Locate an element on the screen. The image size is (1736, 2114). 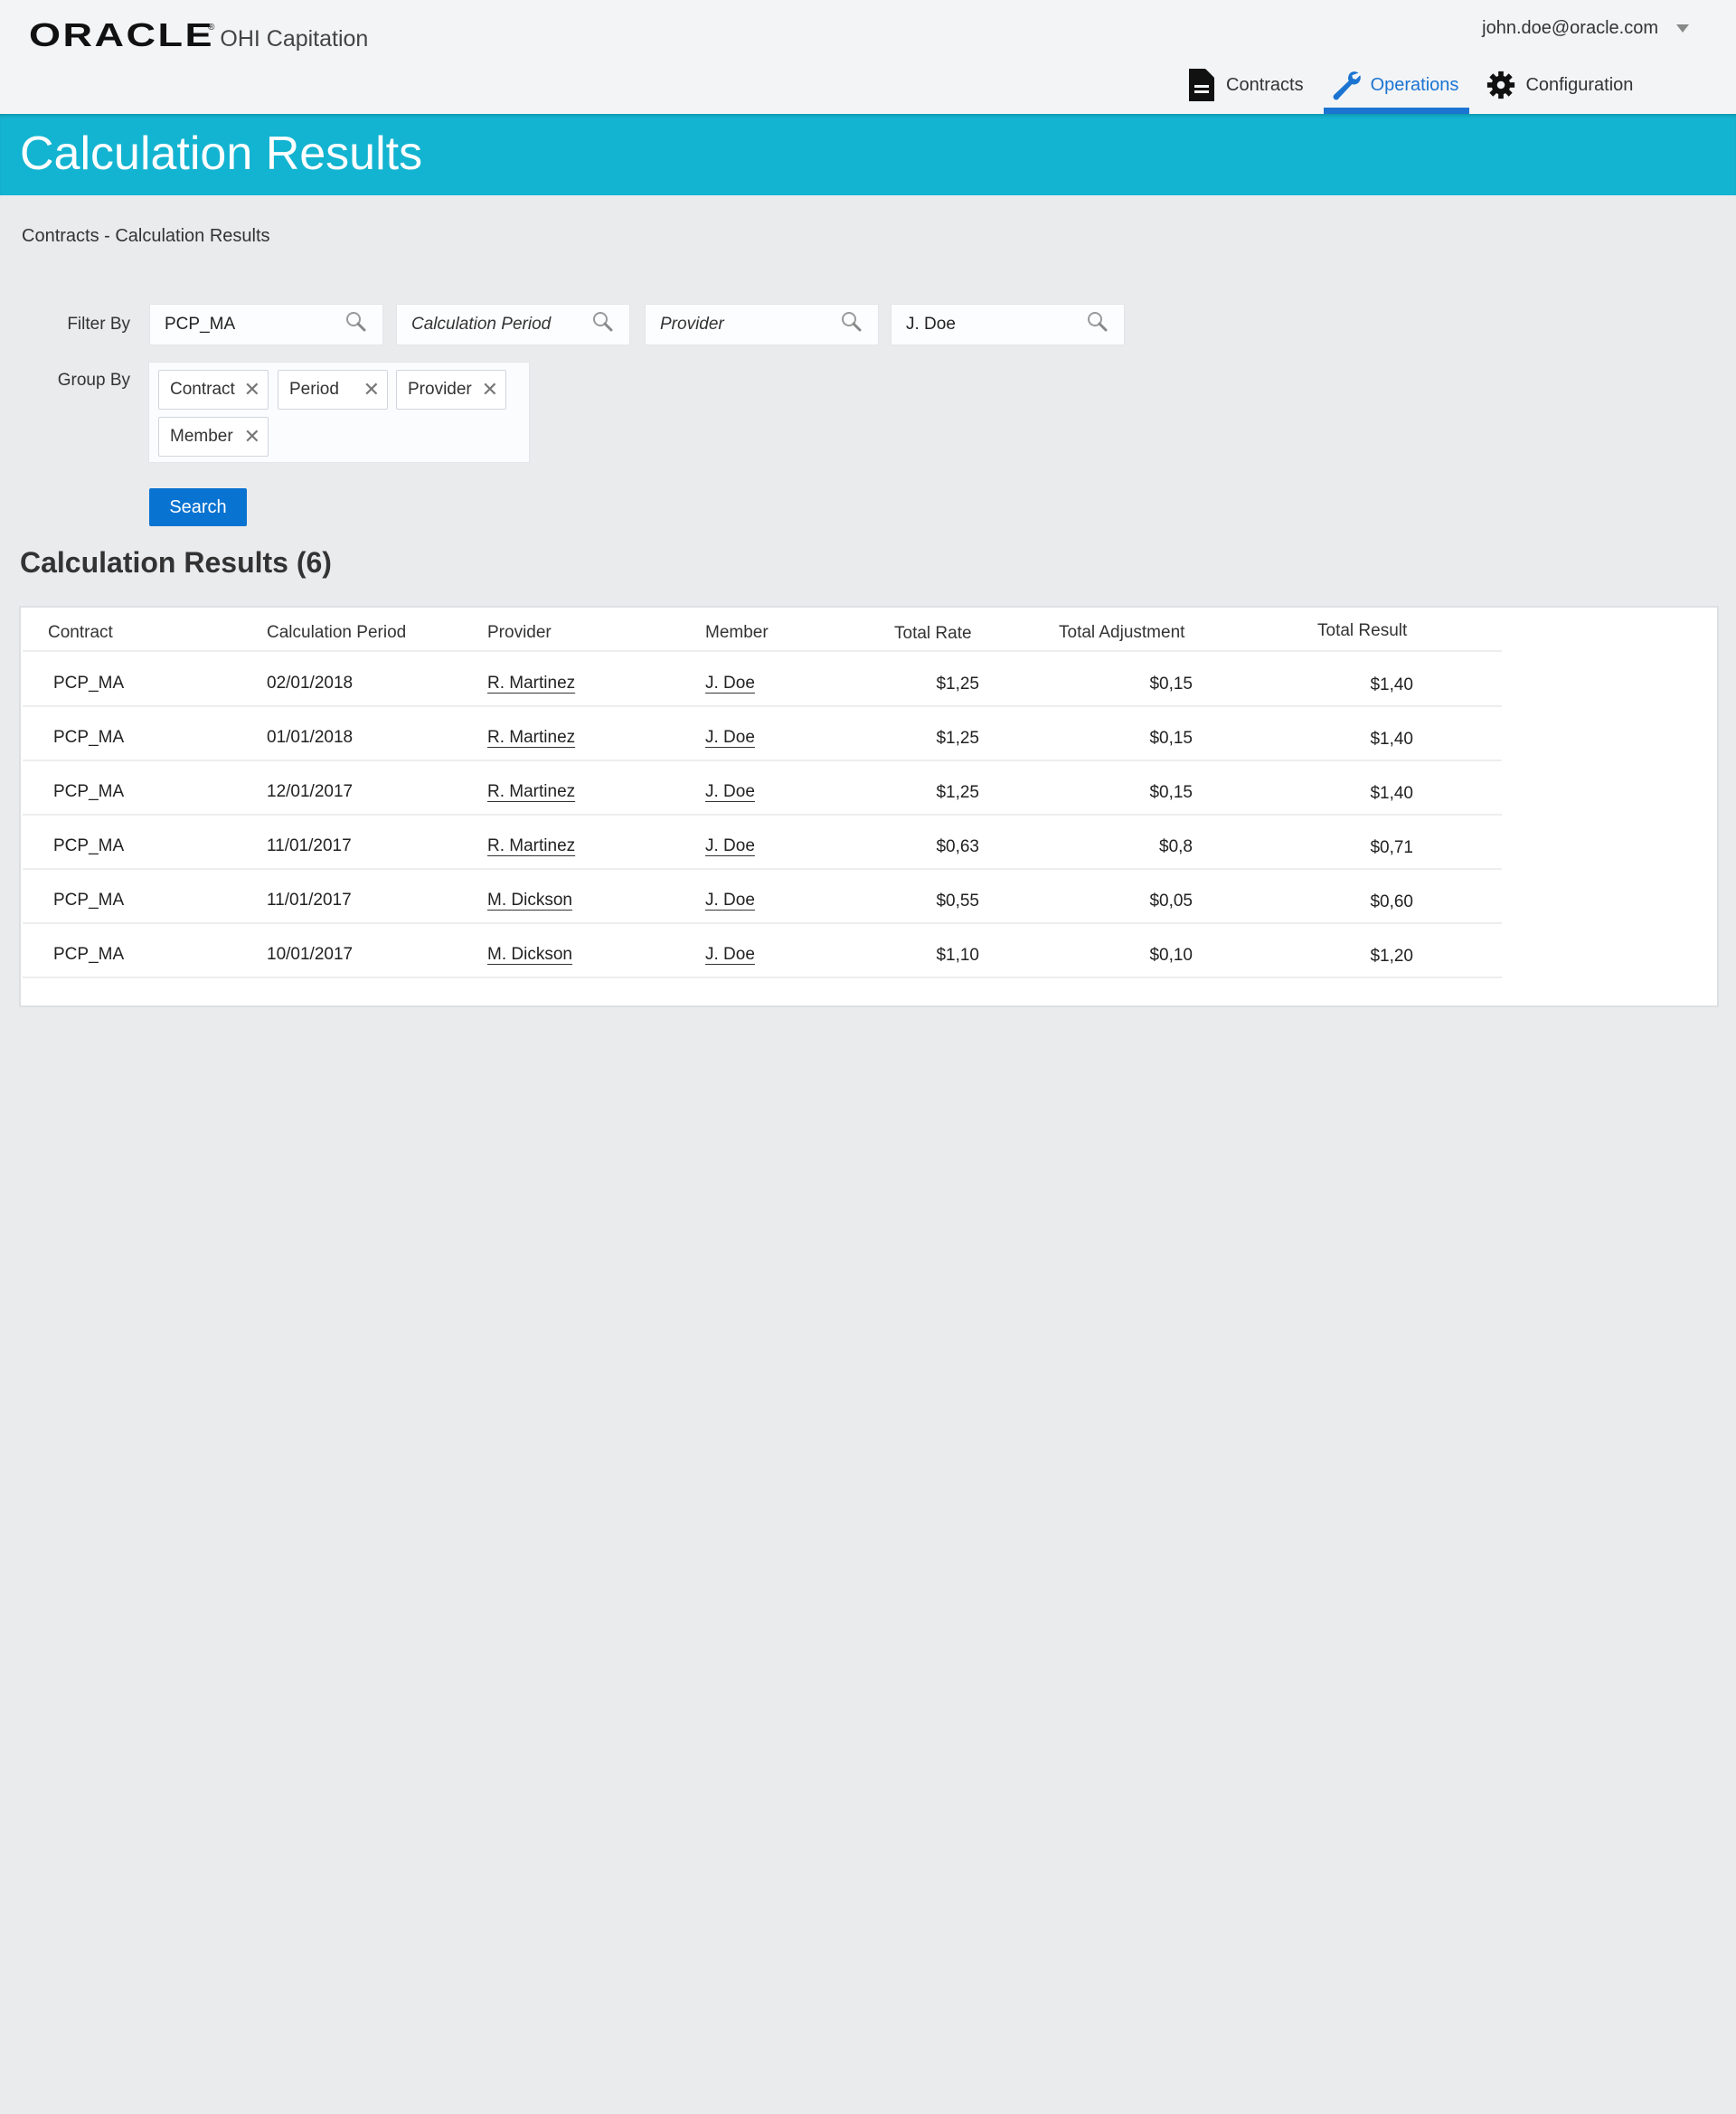
column-header-provider: Provider is located at coordinates (519, 633).